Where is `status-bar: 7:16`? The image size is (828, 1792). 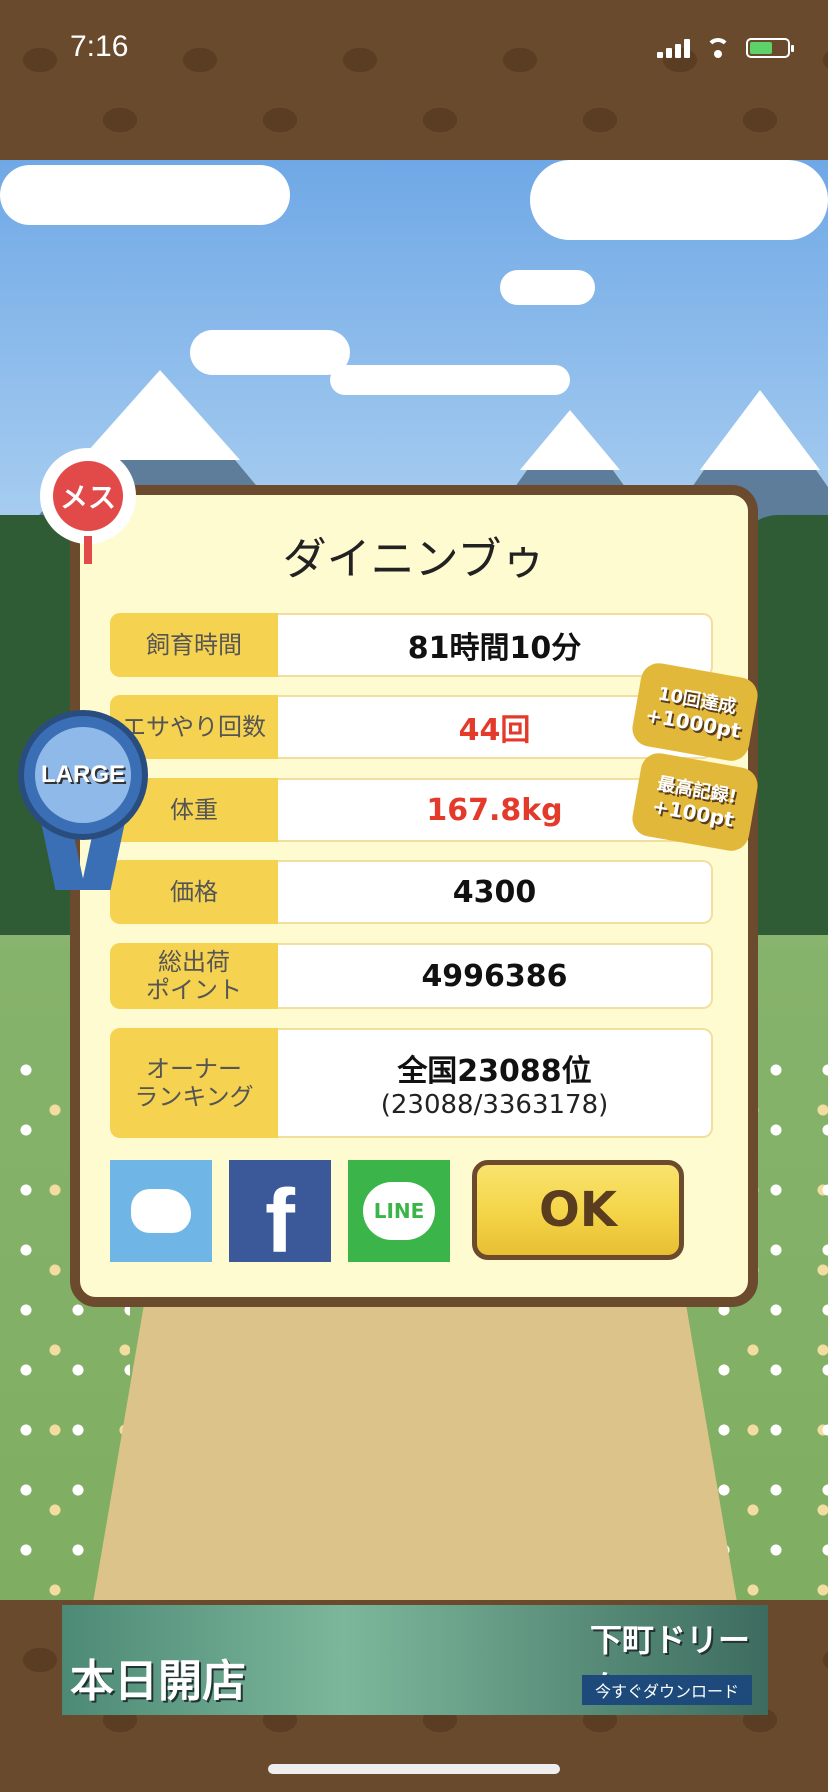
status-bar: 7:16 is located at coordinates (414, 50).